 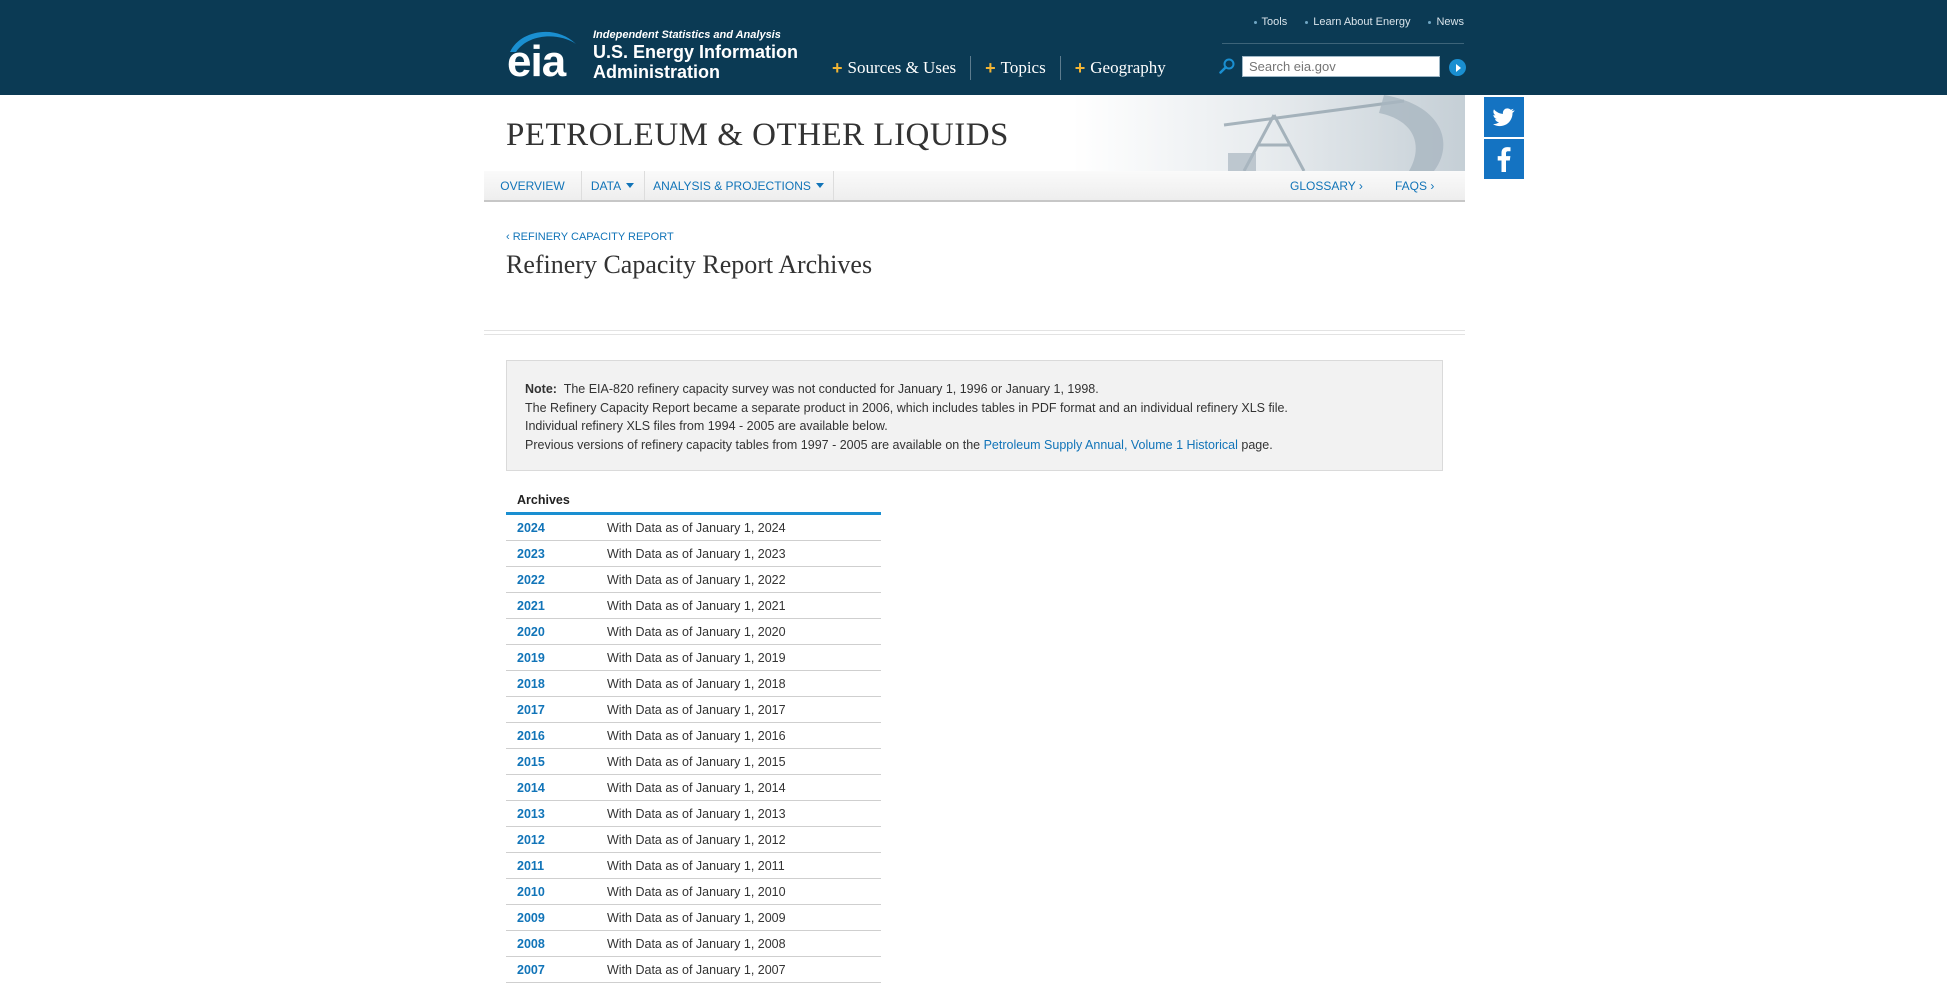 I want to click on archive-description: With Data as of January 1, 2024, so click(x=696, y=527).